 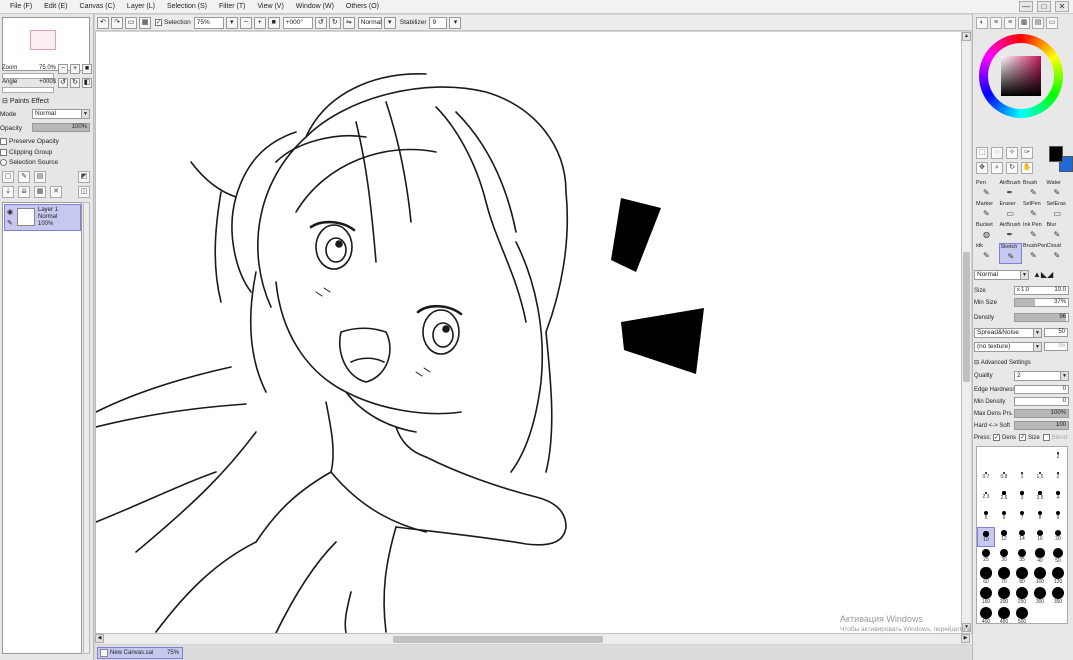 I want to click on tool-pen: Pen ✎, so click(x=986, y=190).